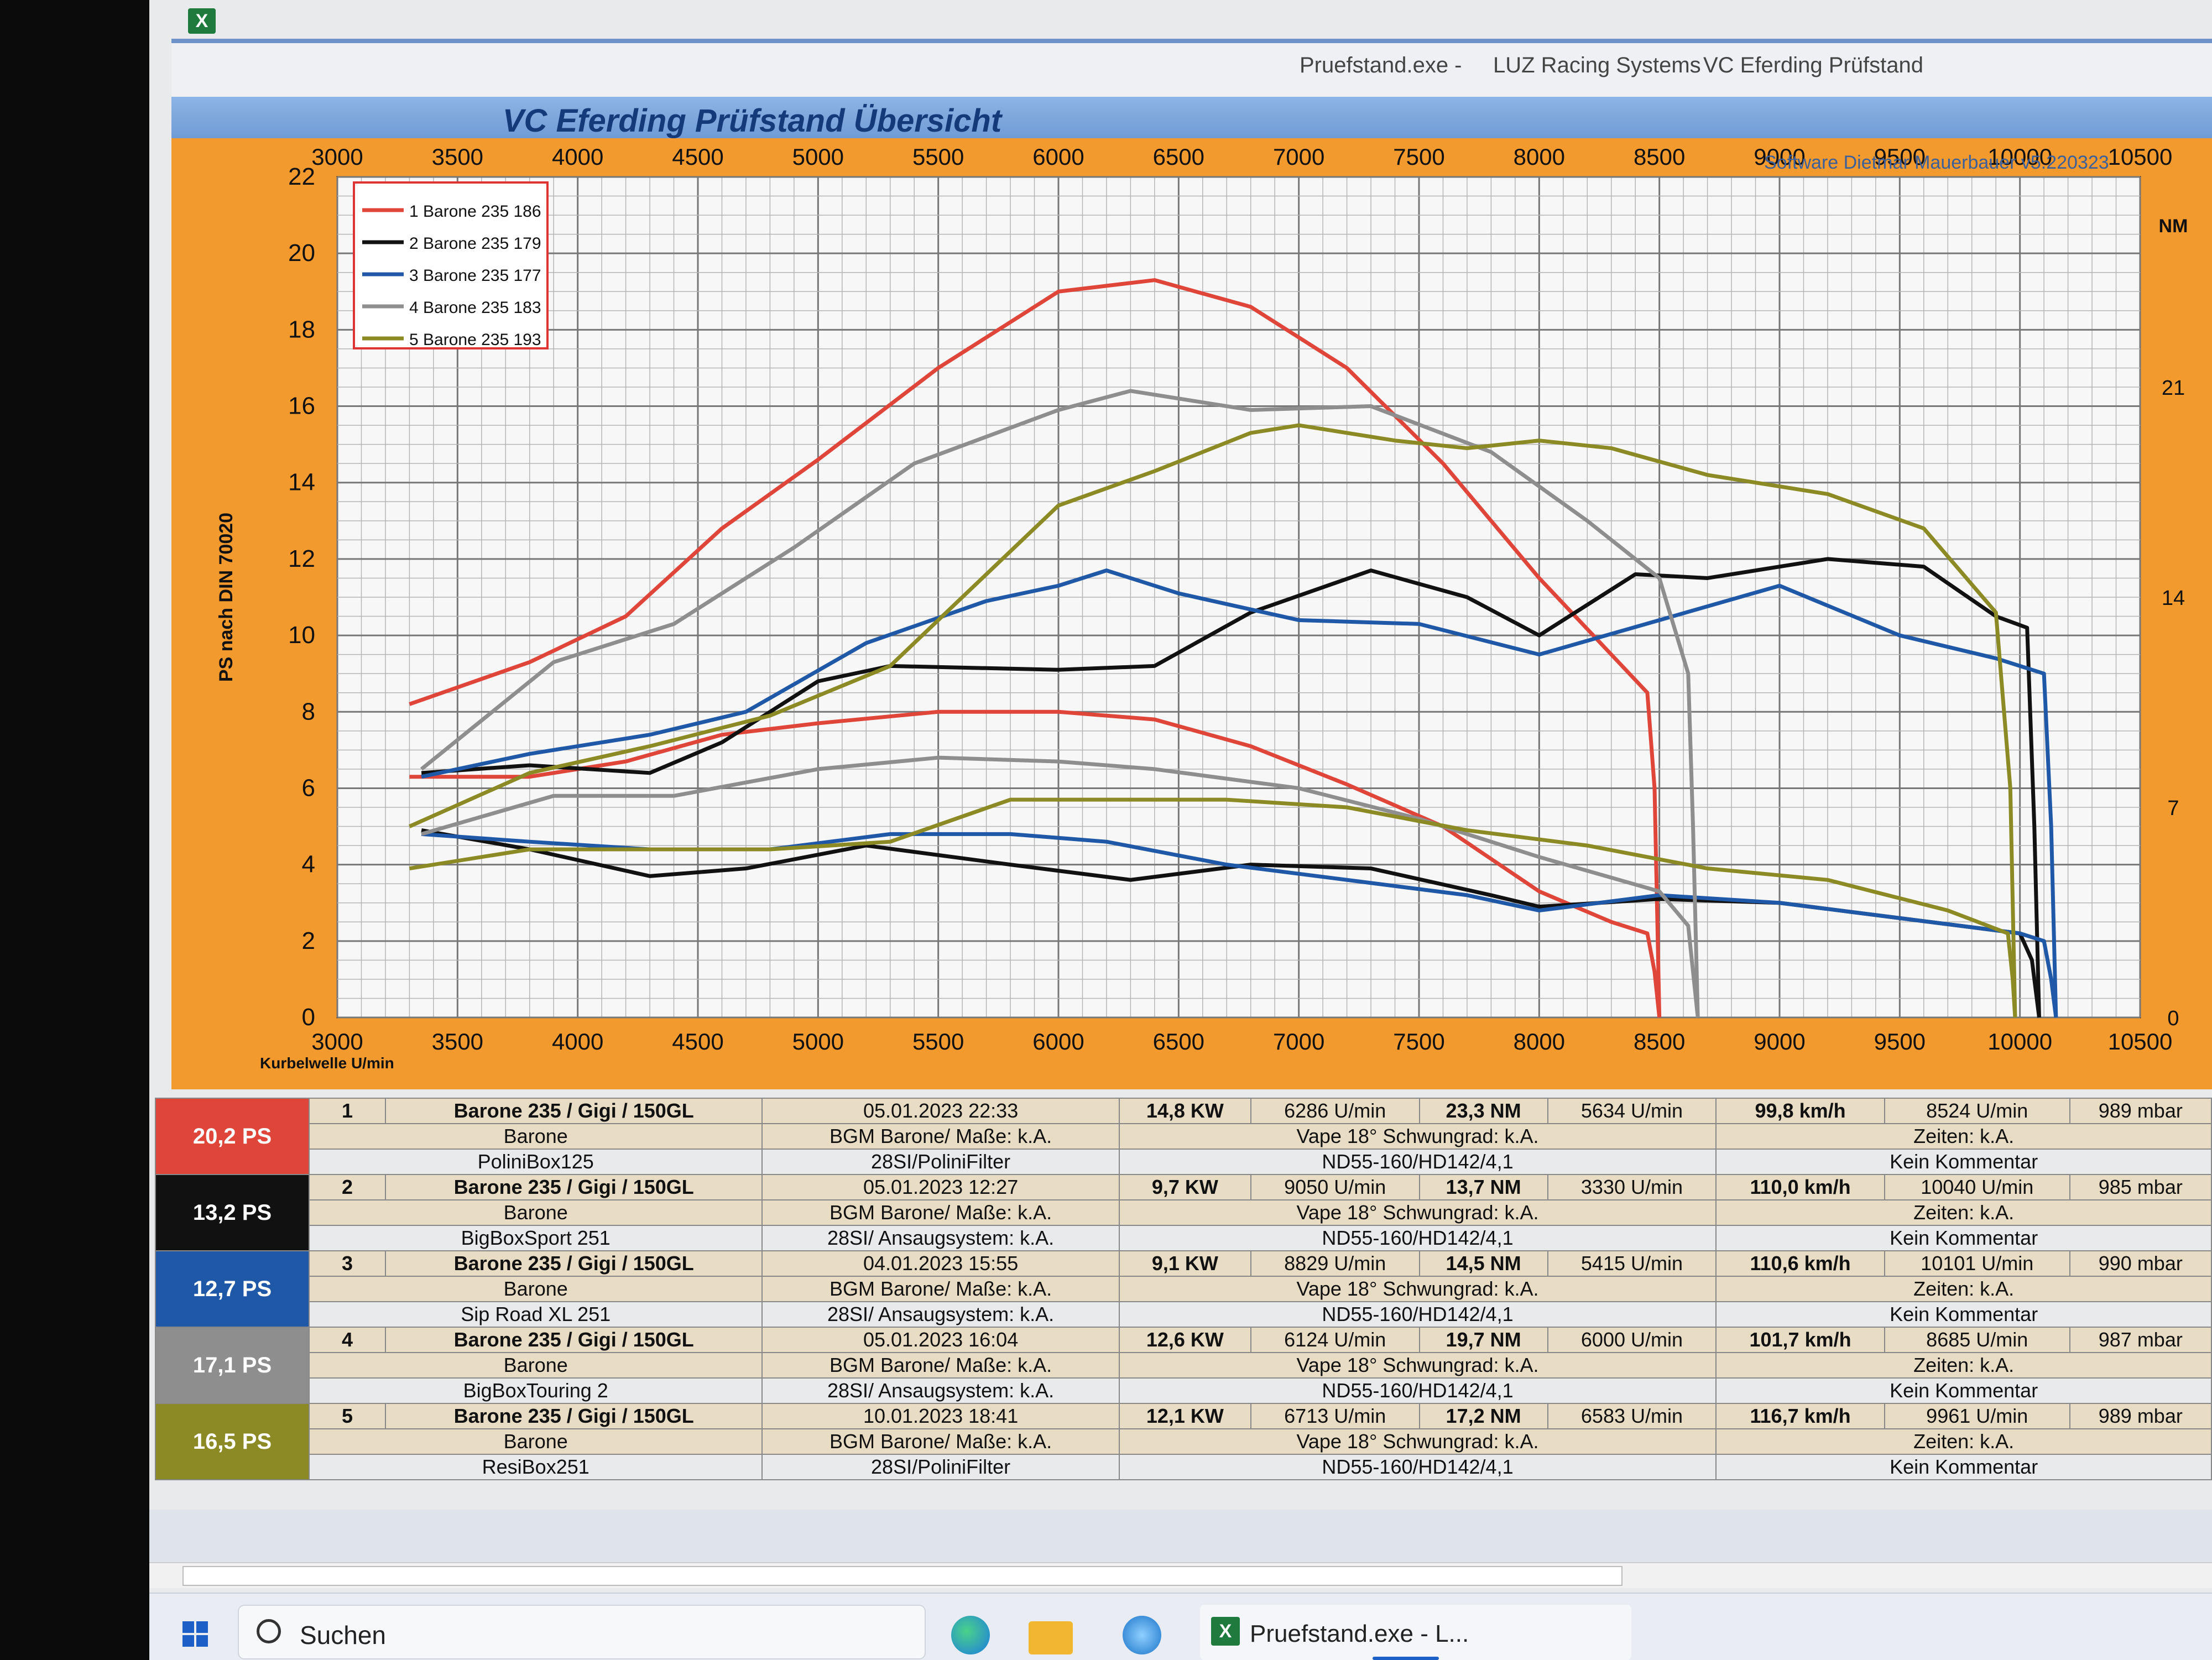 The height and width of the screenshot is (1660, 2212). I want to click on result-speed: 116,7 km/h, so click(1800, 1416).